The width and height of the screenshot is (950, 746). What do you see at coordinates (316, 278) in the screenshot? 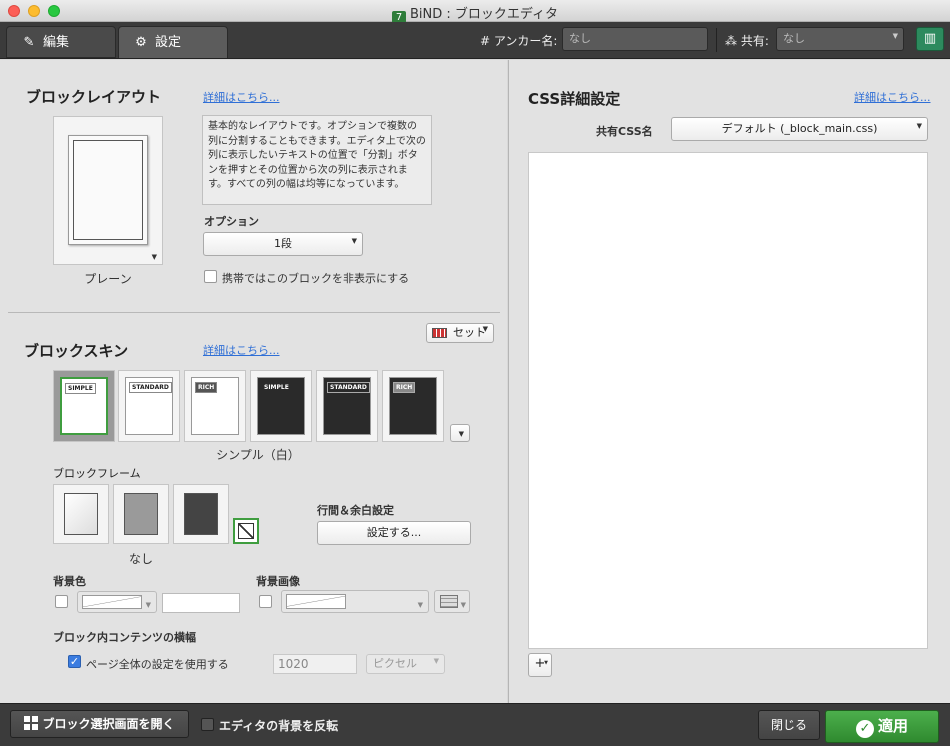
I see `mobile-hide-label: 携帯ではこのブロックを非表示にする` at bounding box center [316, 278].